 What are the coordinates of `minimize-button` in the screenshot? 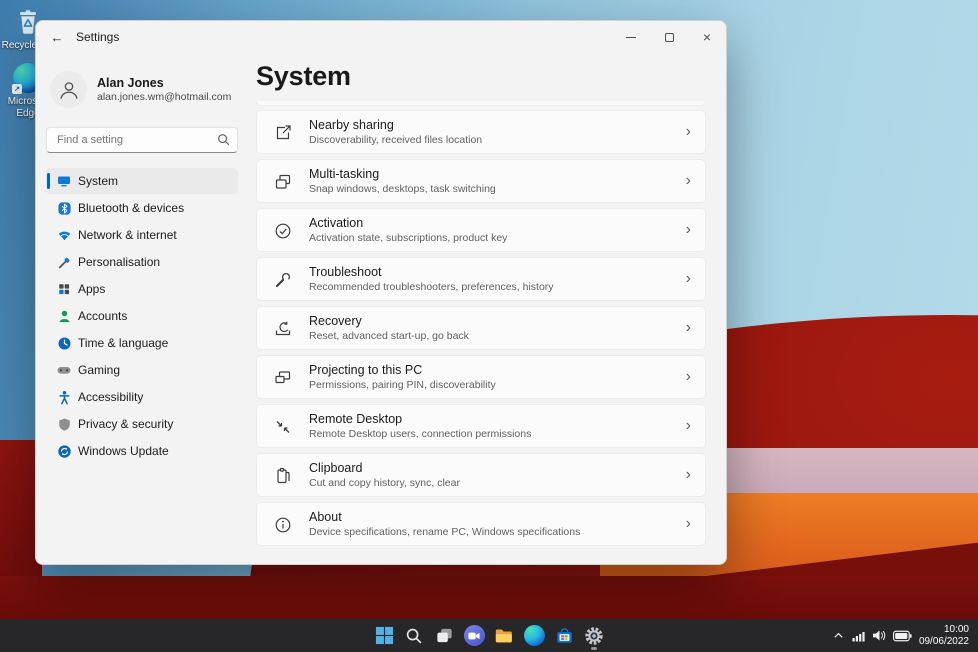 It's located at (631, 37).